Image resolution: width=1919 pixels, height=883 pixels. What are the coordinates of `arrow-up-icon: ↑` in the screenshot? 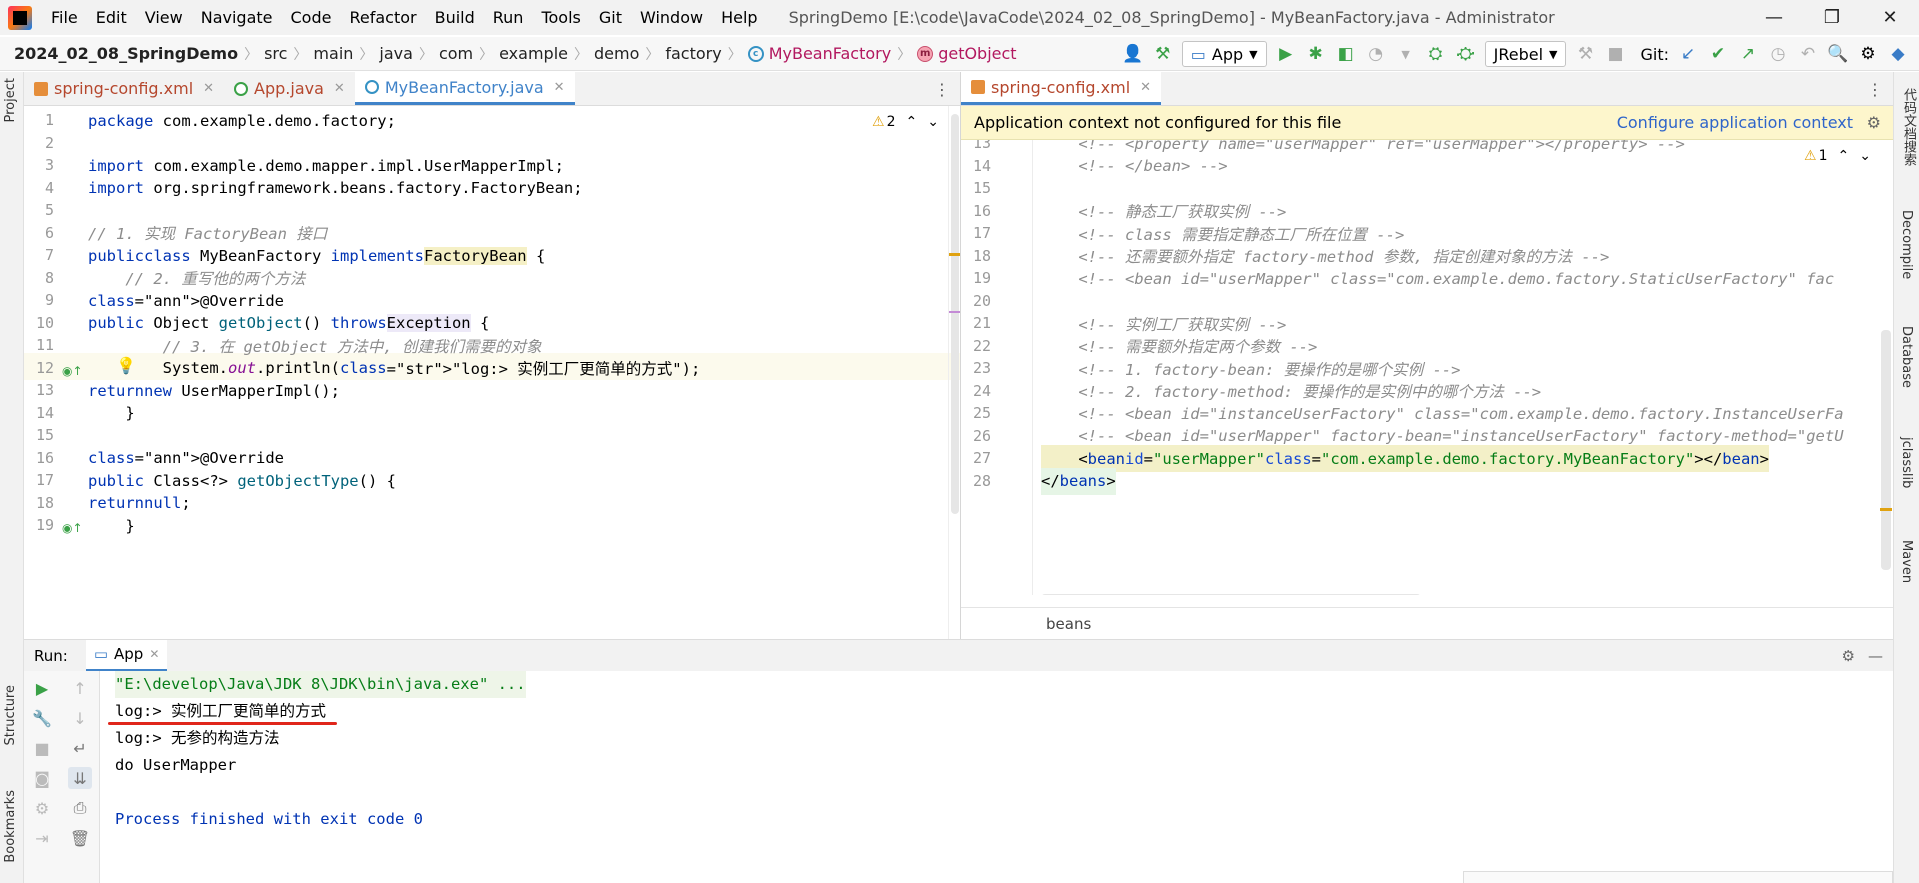 It's located at (80, 688).